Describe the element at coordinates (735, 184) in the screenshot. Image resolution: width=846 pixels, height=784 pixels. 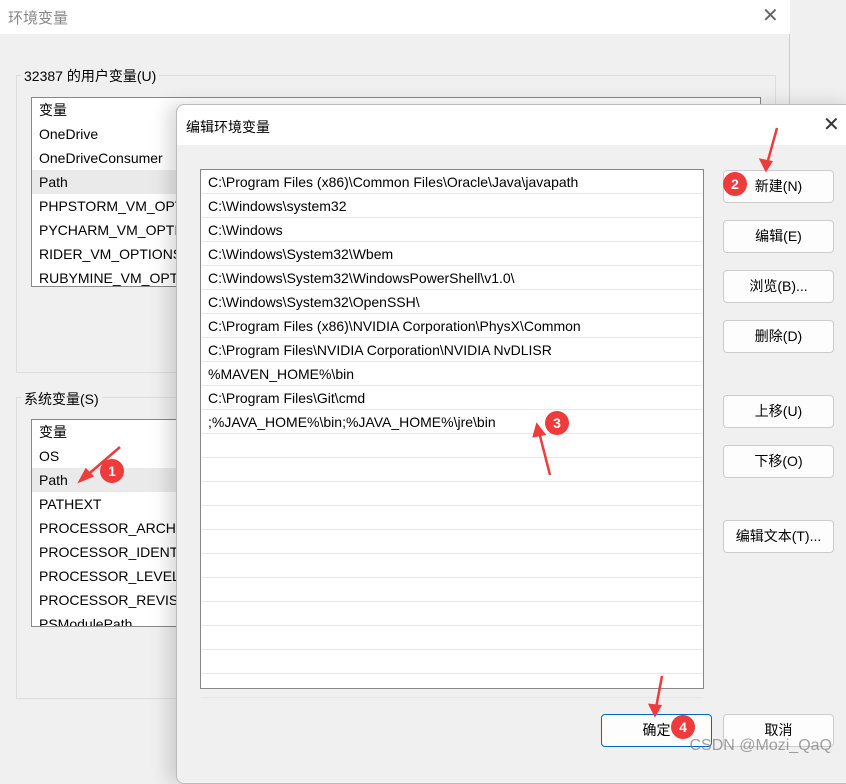
I see `step-number: 2` at that location.